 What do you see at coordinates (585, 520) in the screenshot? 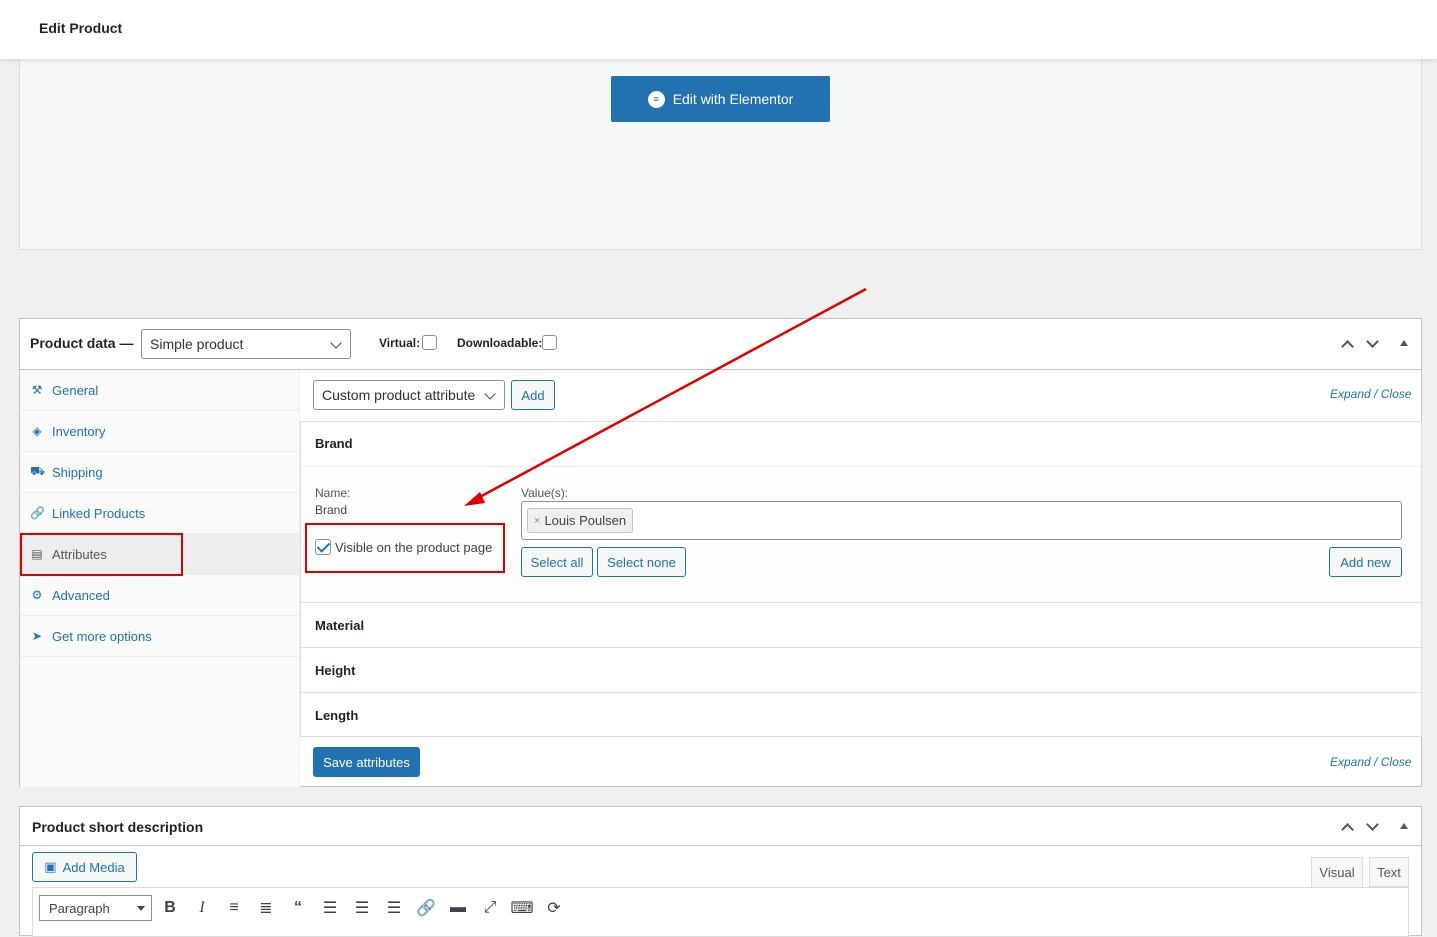
I see `token-label: Louis Poulsen` at bounding box center [585, 520].